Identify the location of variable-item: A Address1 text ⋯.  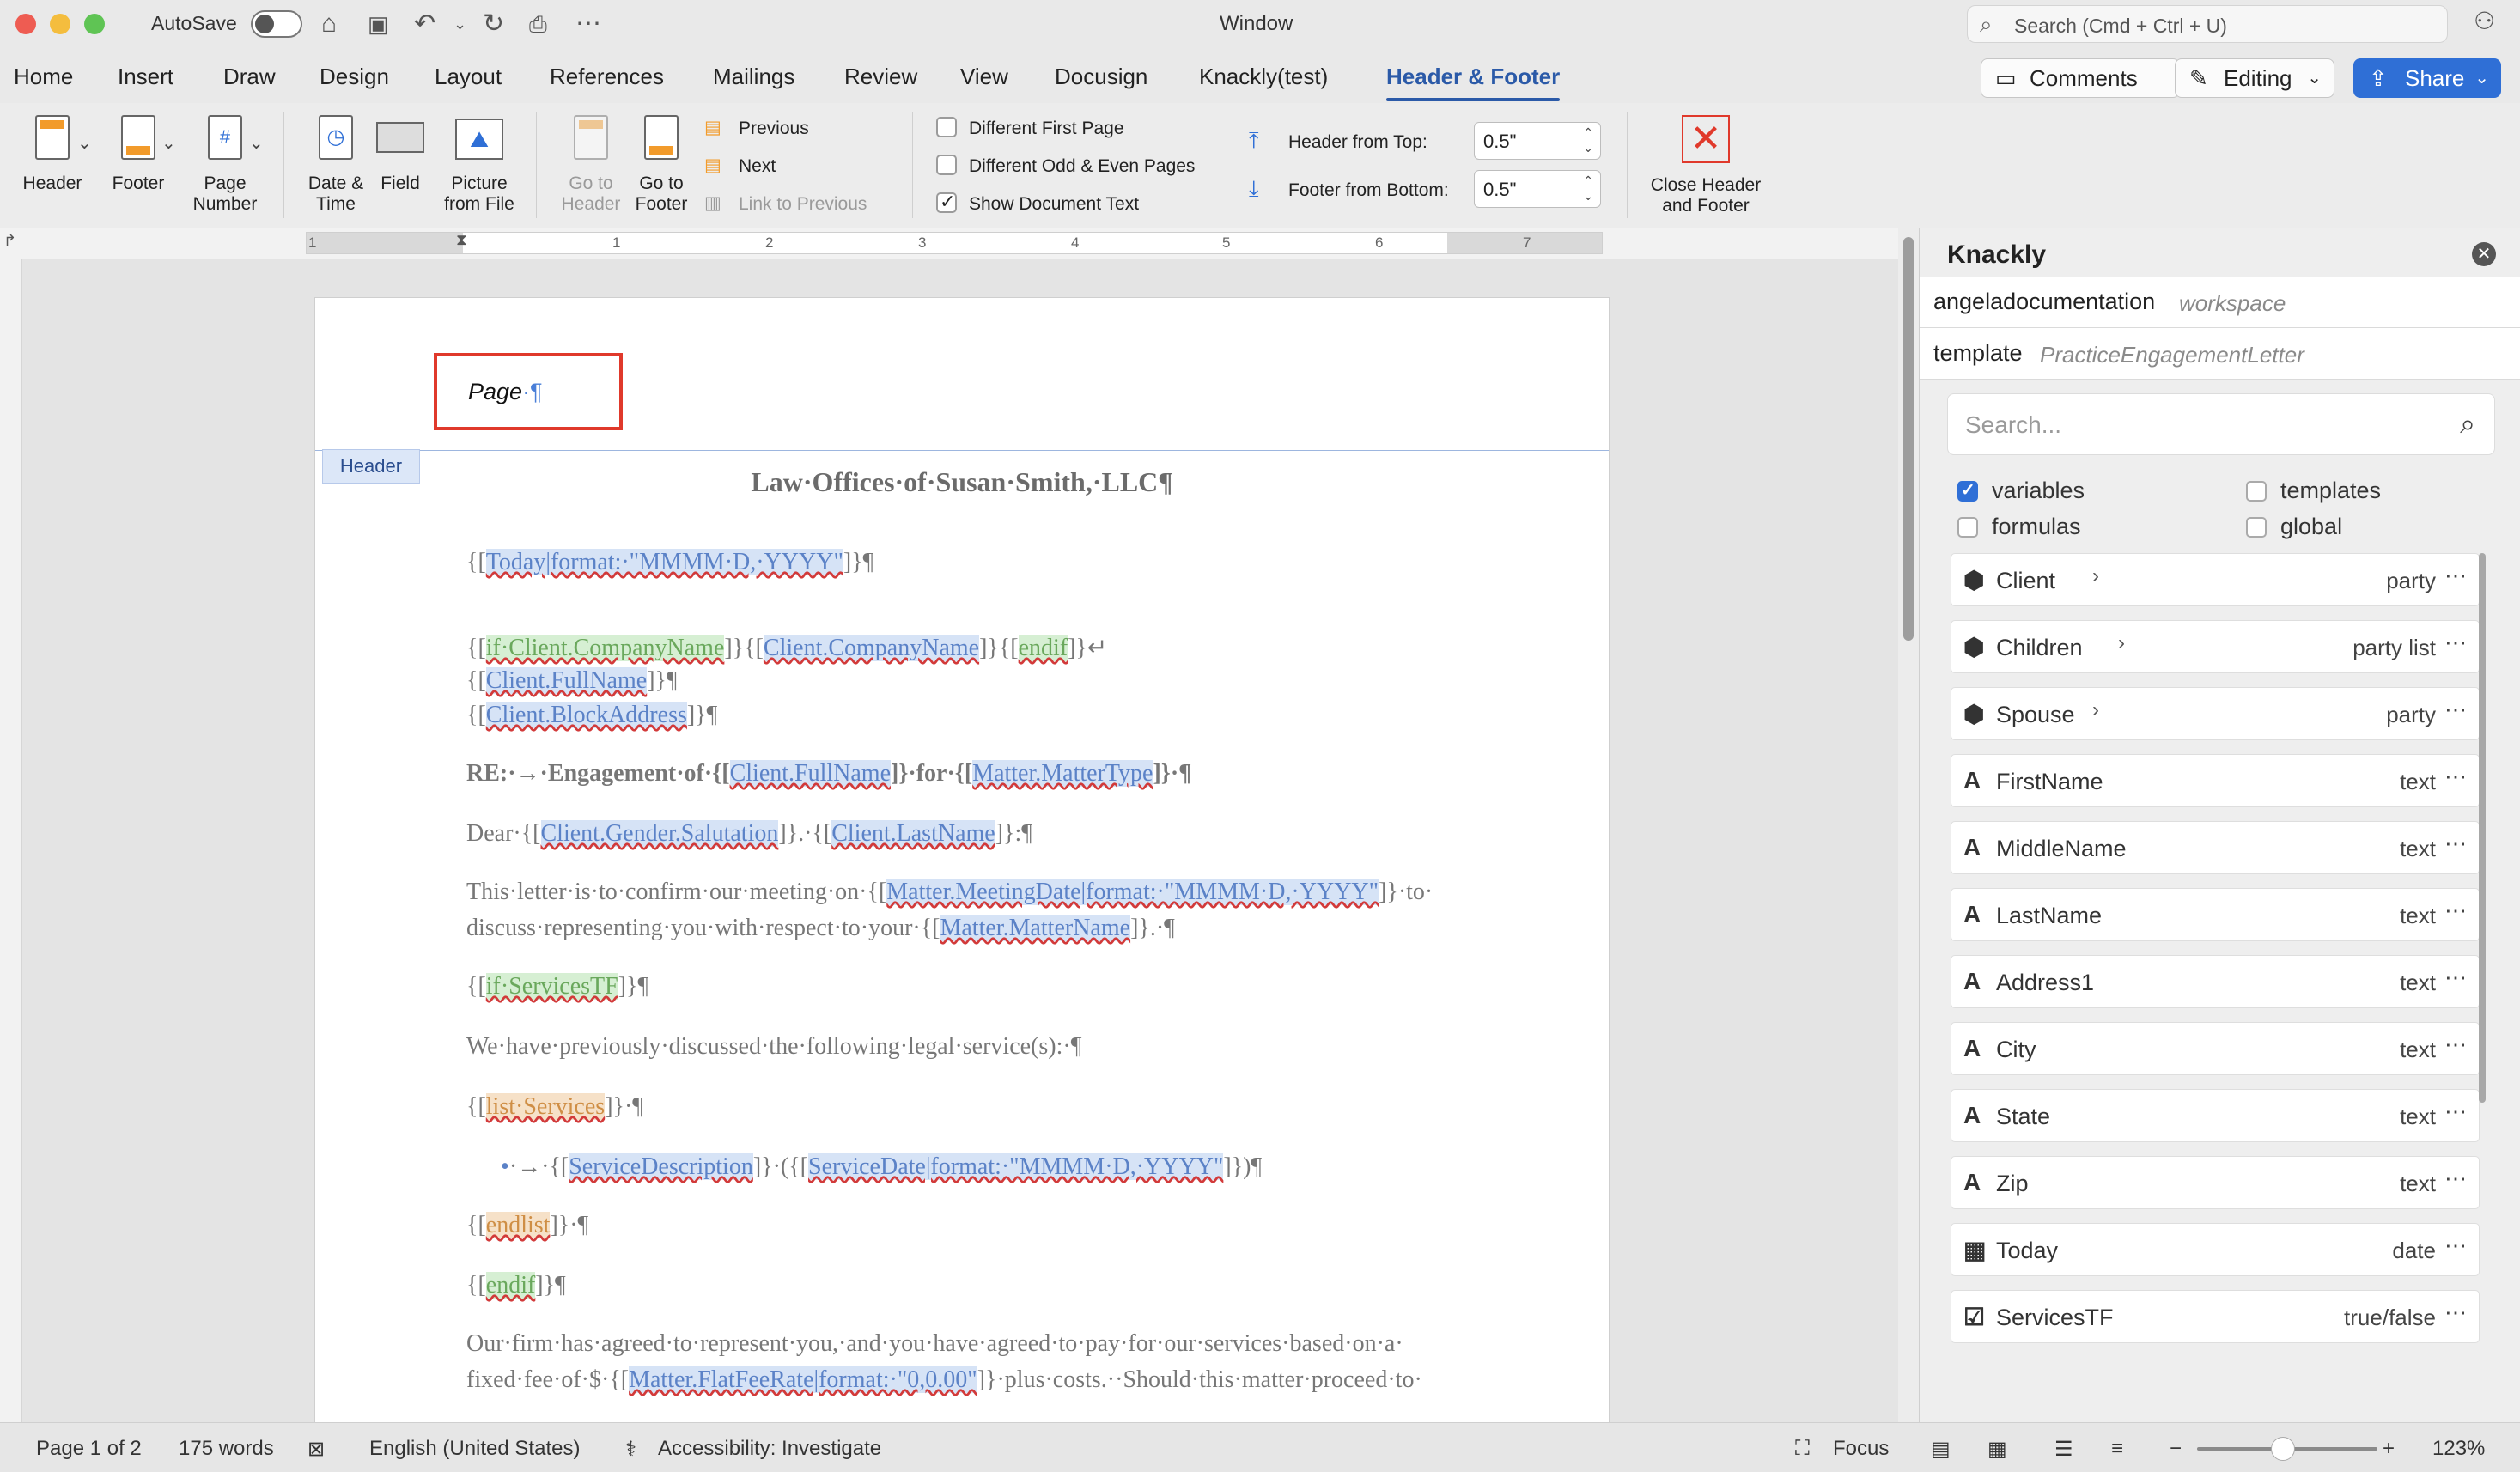
(2216, 982).